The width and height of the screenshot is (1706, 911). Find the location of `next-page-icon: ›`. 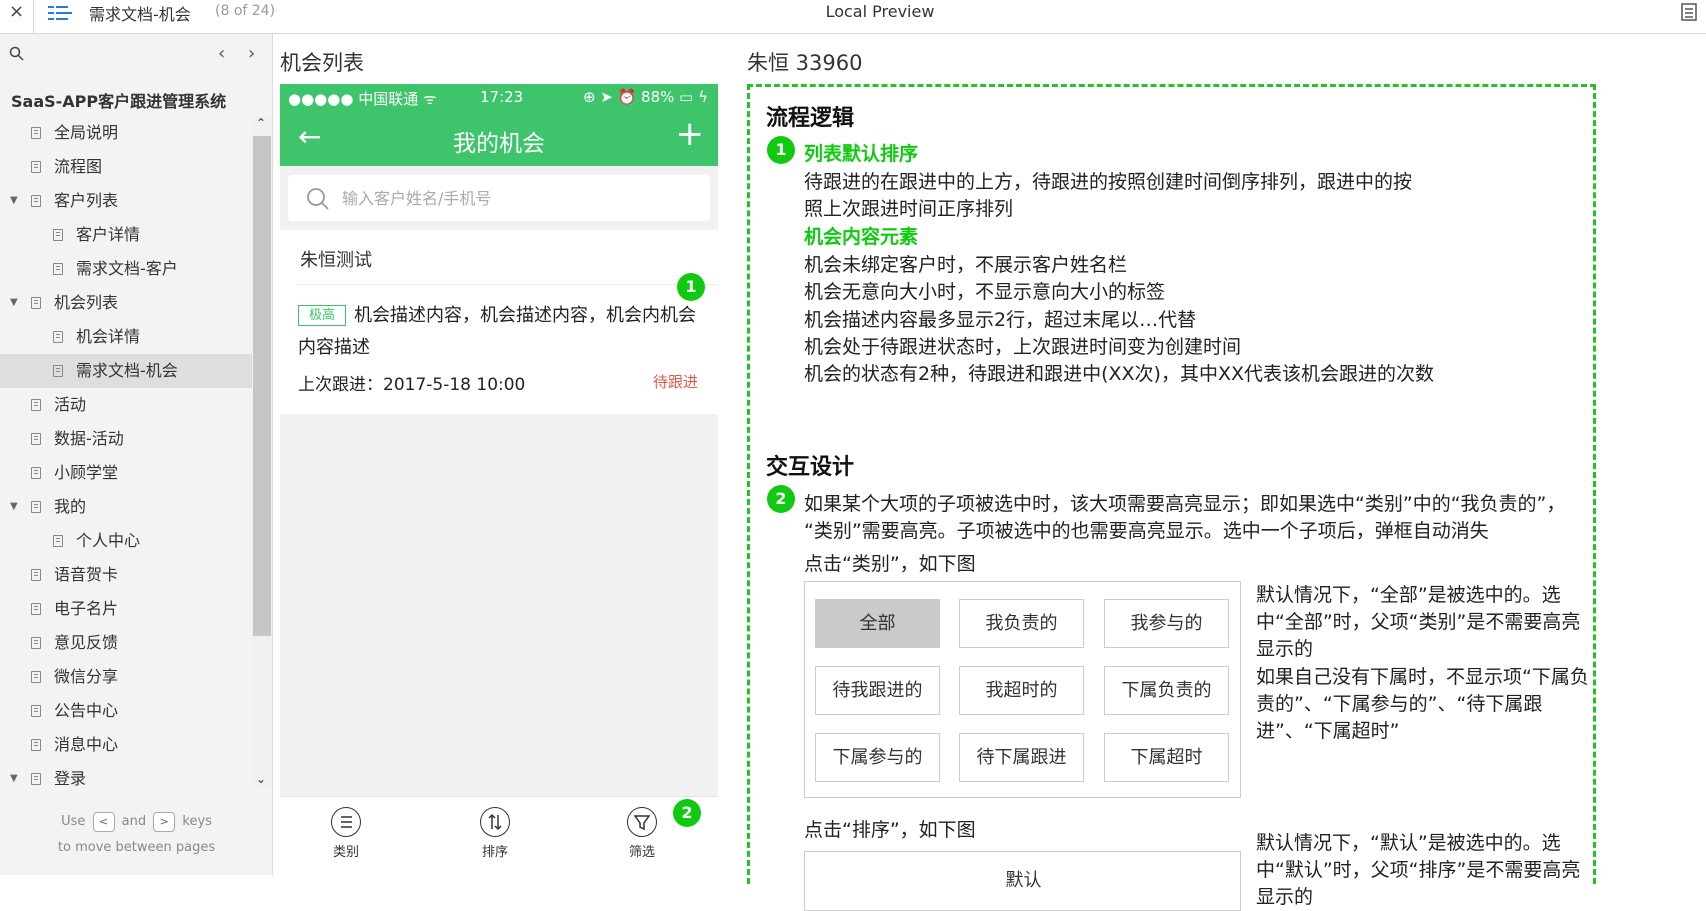

next-page-icon: › is located at coordinates (251, 53).